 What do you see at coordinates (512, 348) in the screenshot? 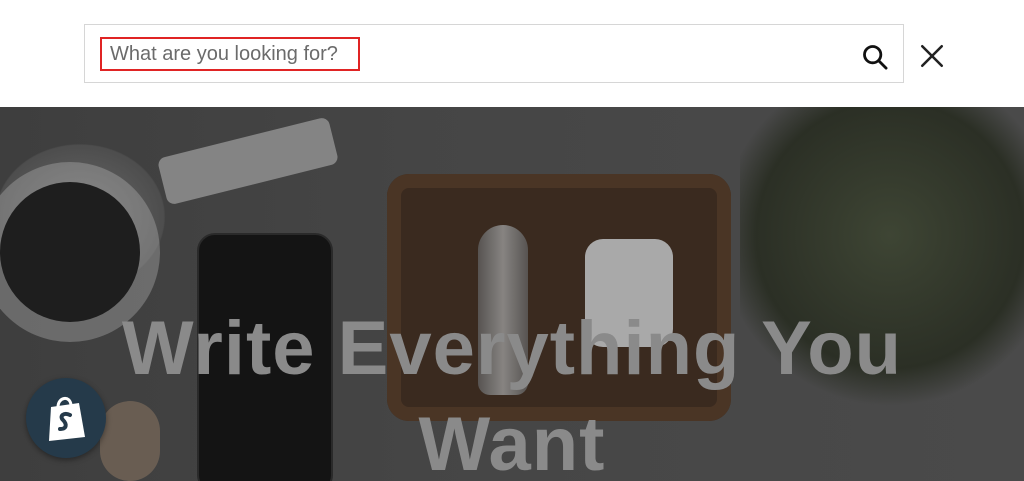
I see `hero-title-line-1: Write Everything You` at bounding box center [512, 348].